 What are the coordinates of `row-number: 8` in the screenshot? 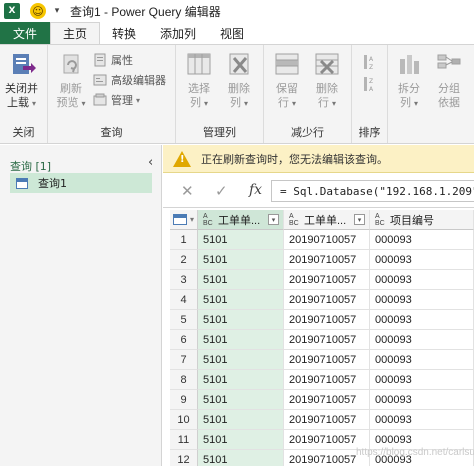 It's located at (184, 380).